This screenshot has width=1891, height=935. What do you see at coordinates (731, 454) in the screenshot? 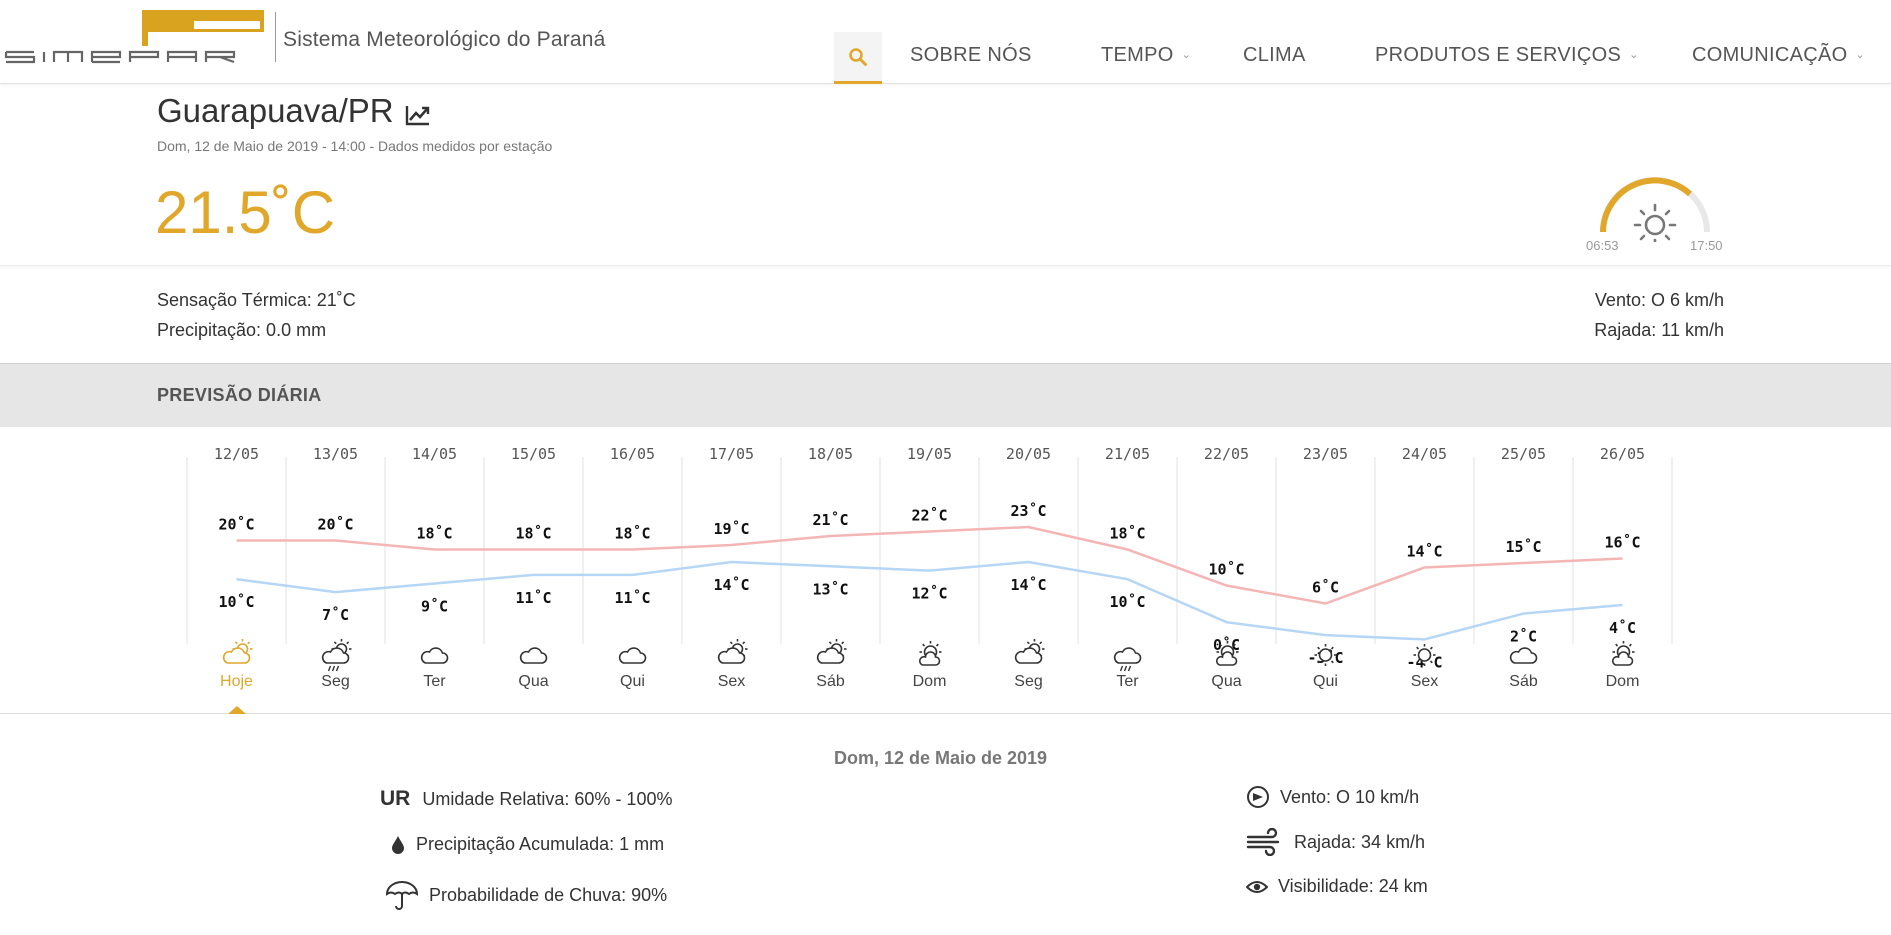
I see `forecast-date: 17/05` at bounding box center [731, 454].